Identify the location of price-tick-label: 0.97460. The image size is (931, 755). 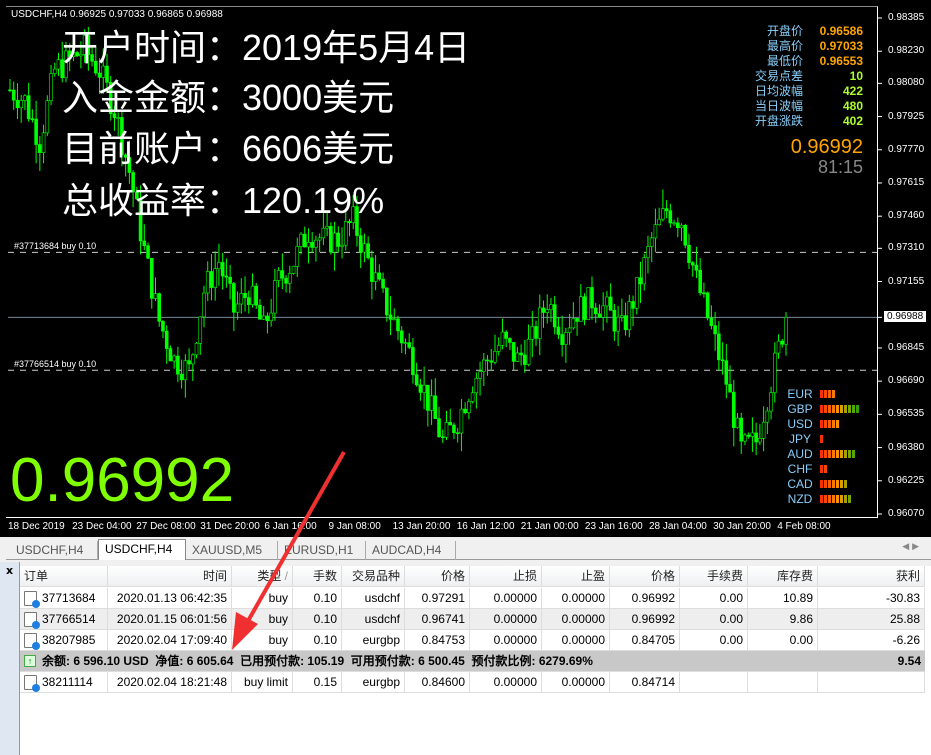
(906, 216).